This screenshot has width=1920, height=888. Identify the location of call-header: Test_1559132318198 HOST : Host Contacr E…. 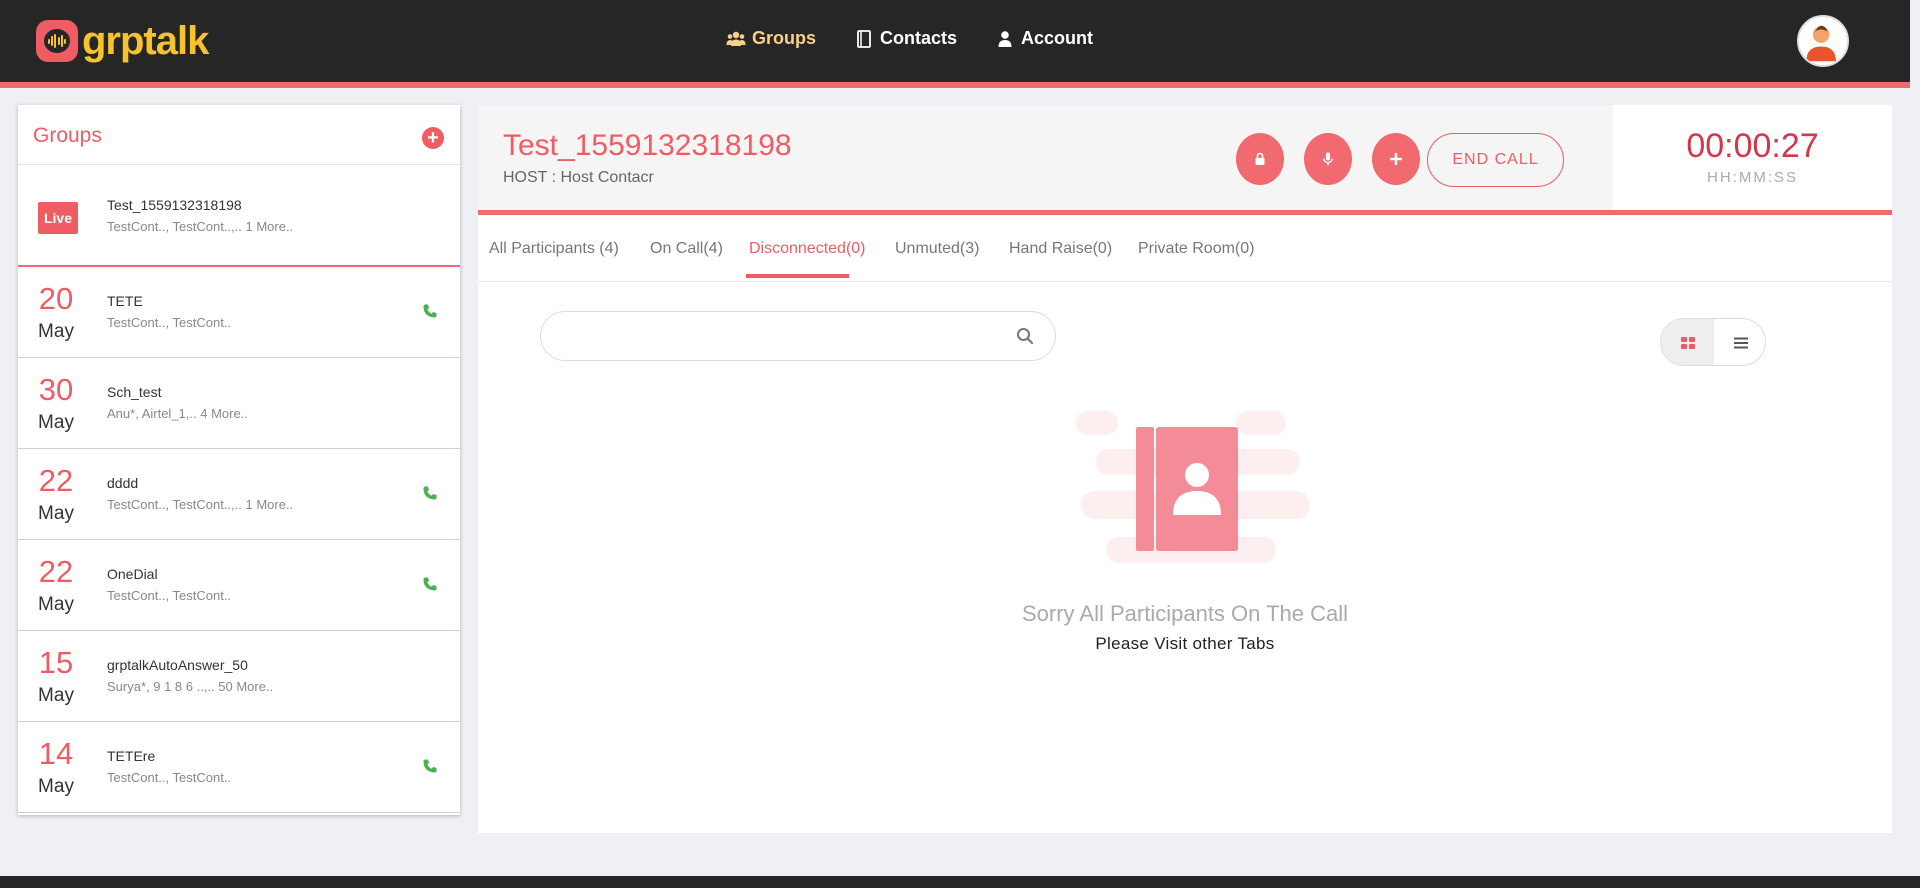
(1045, 157).